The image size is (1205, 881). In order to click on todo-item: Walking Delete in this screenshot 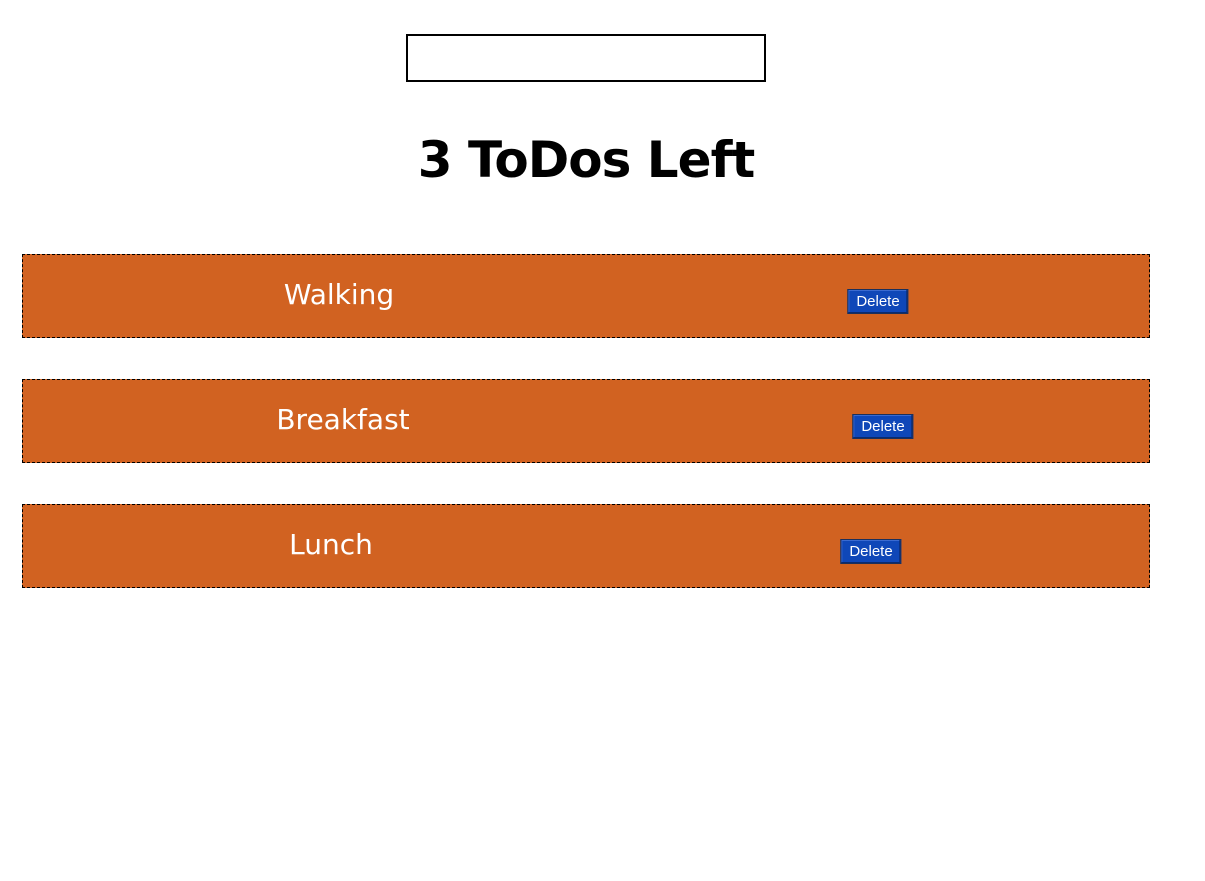, I will do `click(586, 296)`.